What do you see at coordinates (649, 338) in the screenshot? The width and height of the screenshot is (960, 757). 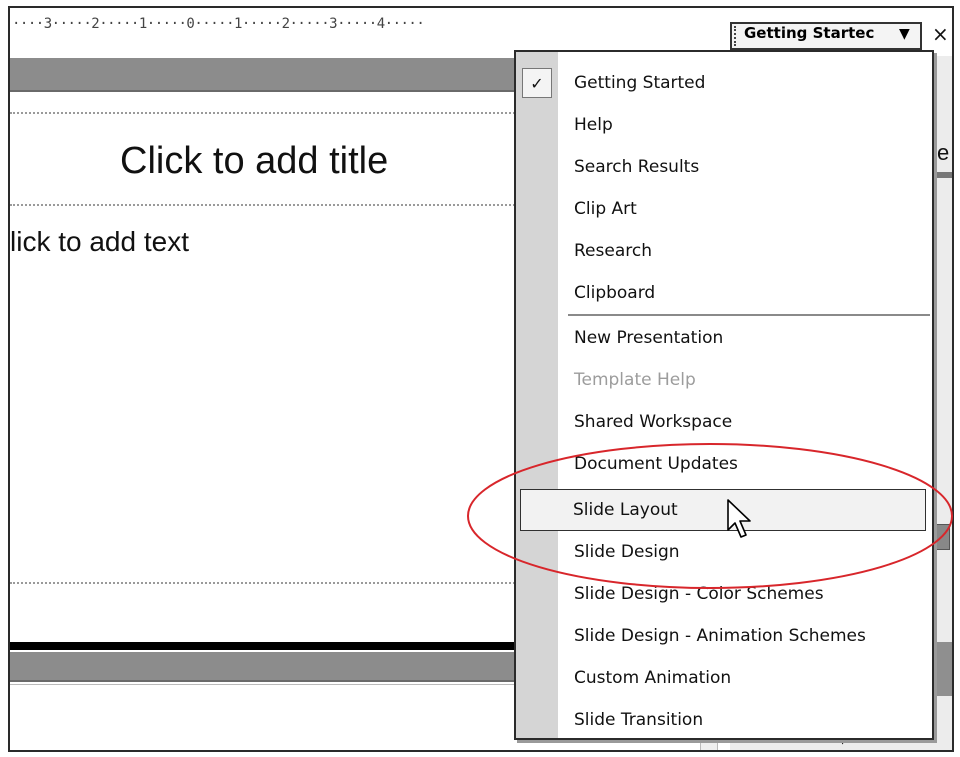 I see `menu-item-label: New Presentation` at bounding box center [649, 338].